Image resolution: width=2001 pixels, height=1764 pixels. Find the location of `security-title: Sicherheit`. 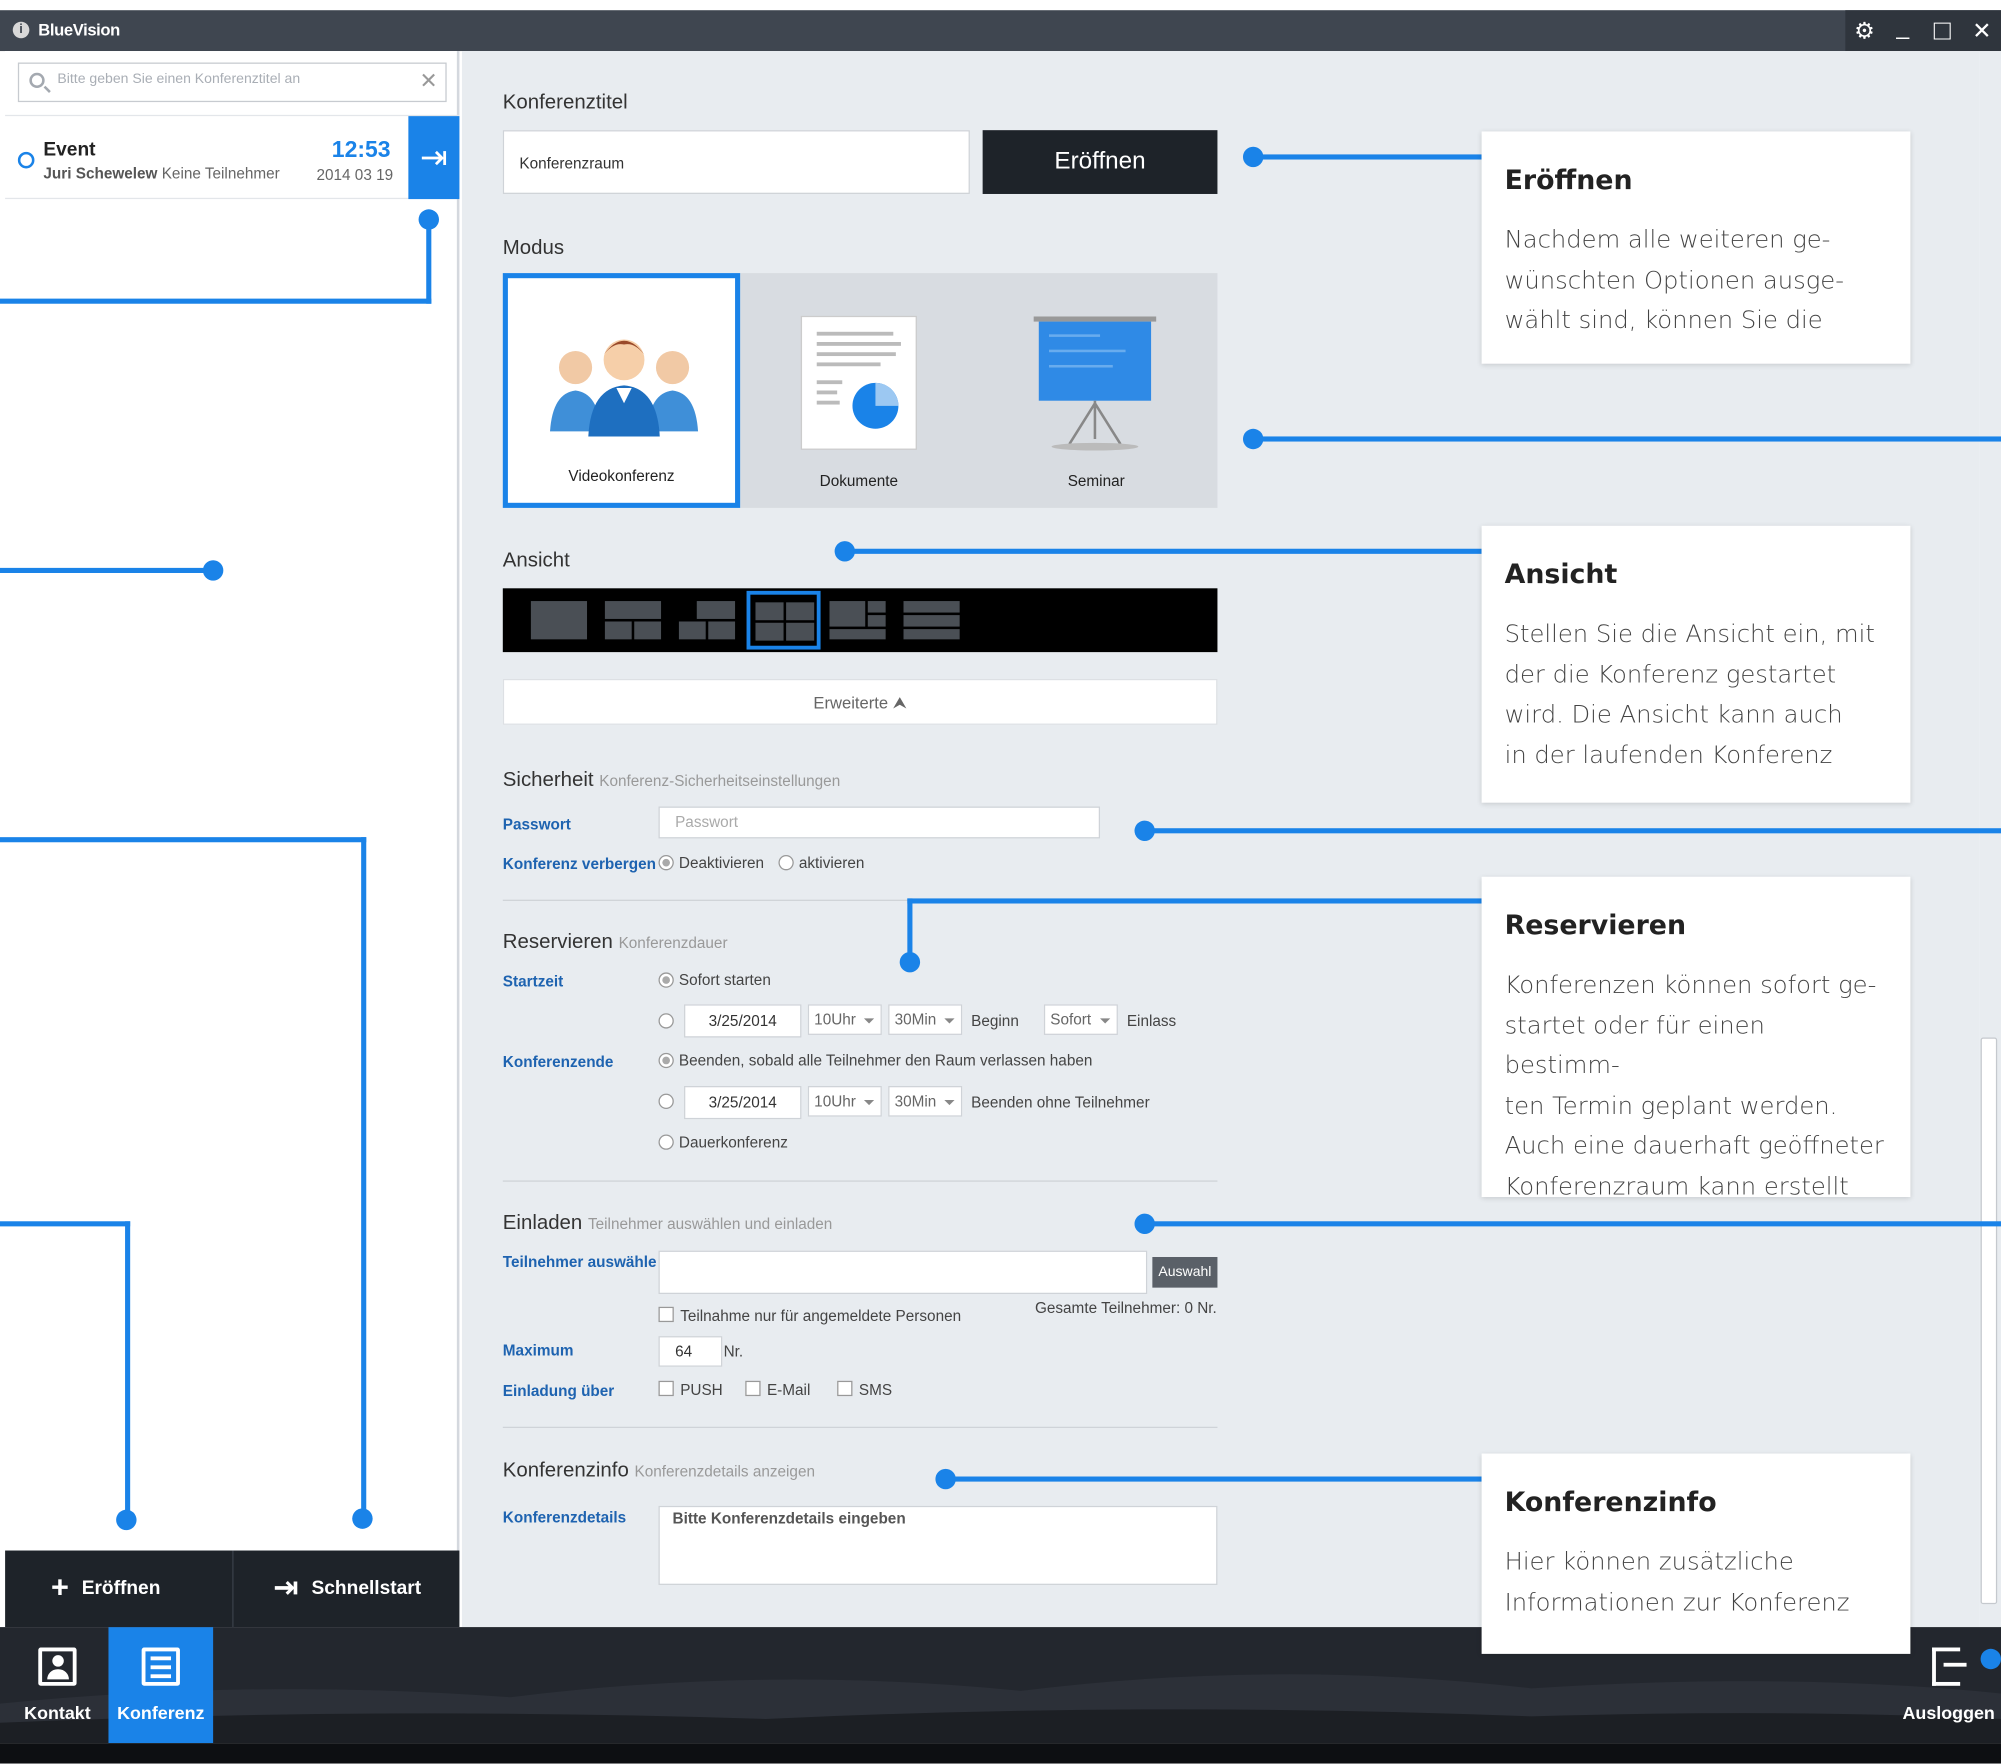

security-title: Sicherheit is located at coordinates (548, 780).